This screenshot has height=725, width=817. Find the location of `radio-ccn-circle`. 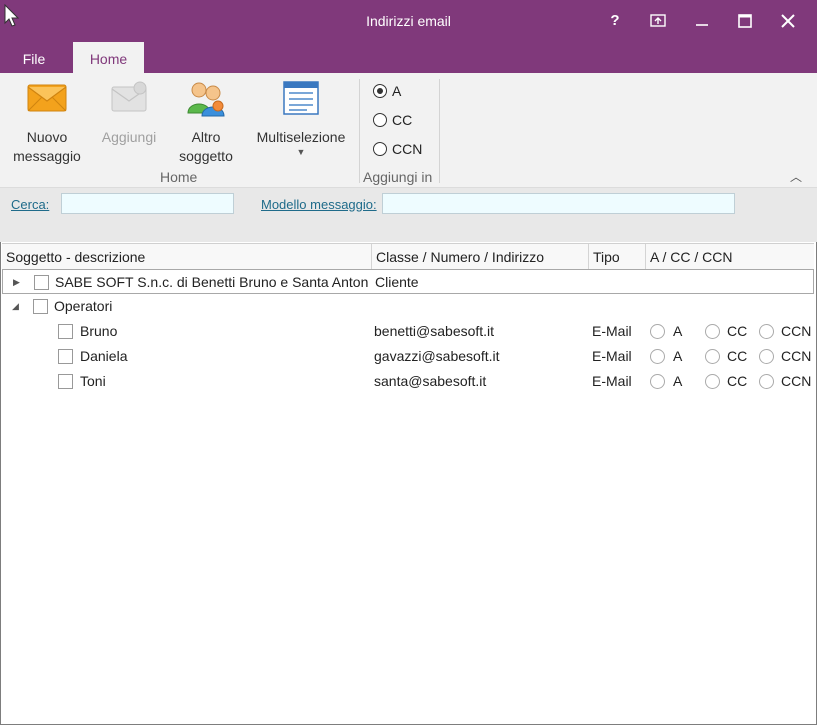

radio-ccn-circle is located at coordinates (380, 149).